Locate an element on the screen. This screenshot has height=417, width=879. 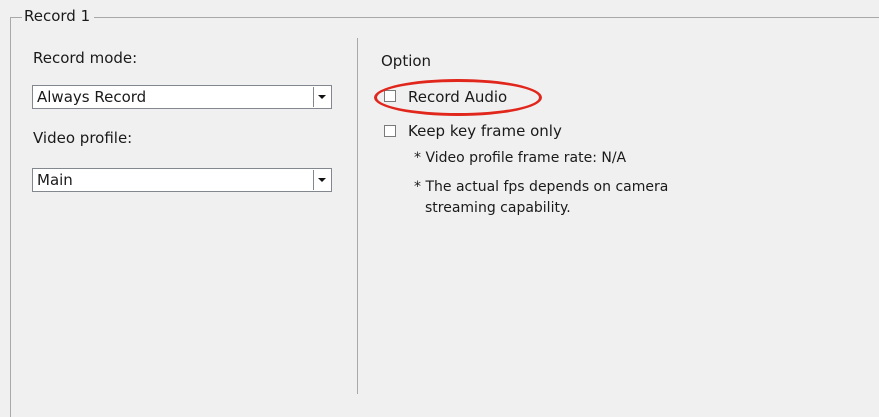
keyframe-only-checkbox is located at coordinates (390, 131).